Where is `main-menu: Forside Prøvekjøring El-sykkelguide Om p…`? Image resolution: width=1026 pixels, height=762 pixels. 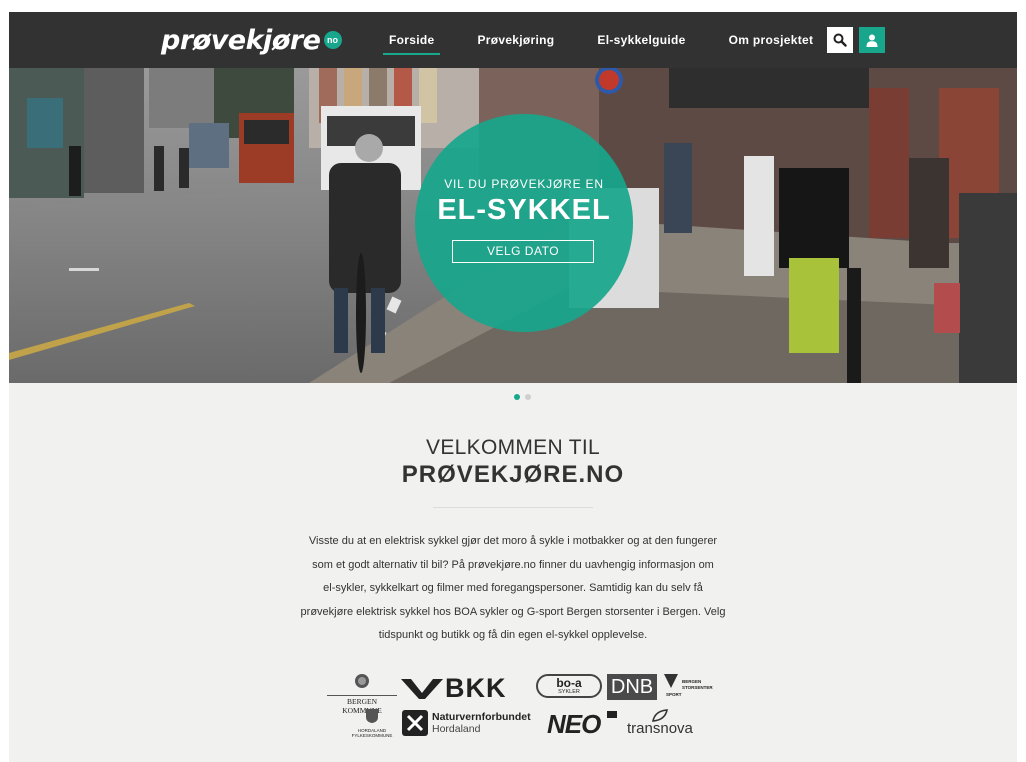 main-menu: Forside Prøvekjøring El-sykkelguide Om p… is located at coordinates (601, 40).